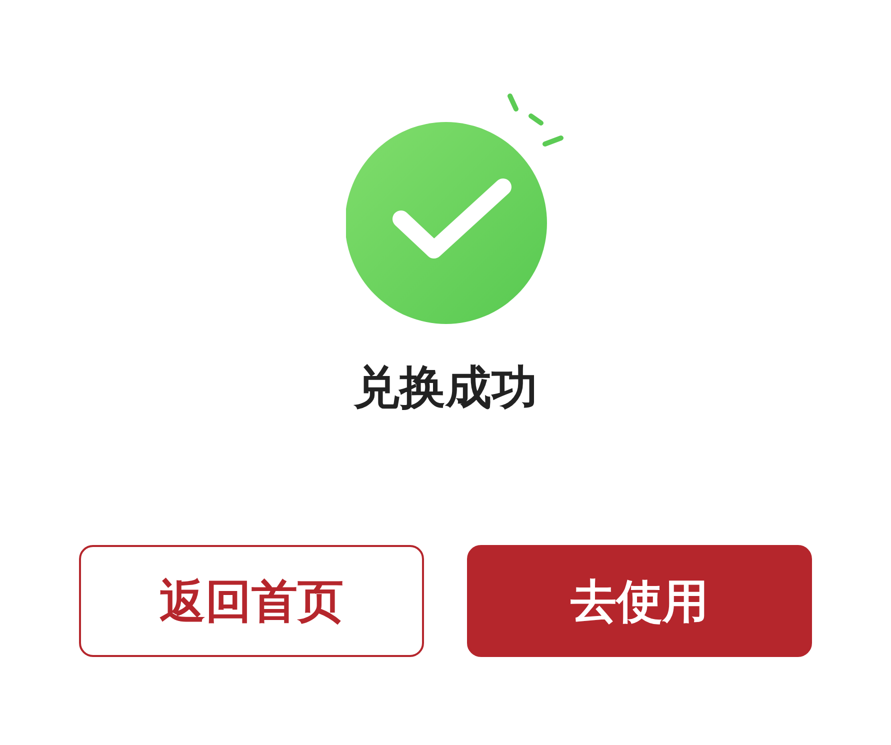 Image resolution: width=891 pixels, height=745 pixels. What do you see at coordinates (446, 387) in the screenshot?
I see `status-title: 兑换成功` at bounding box center [446, 387].